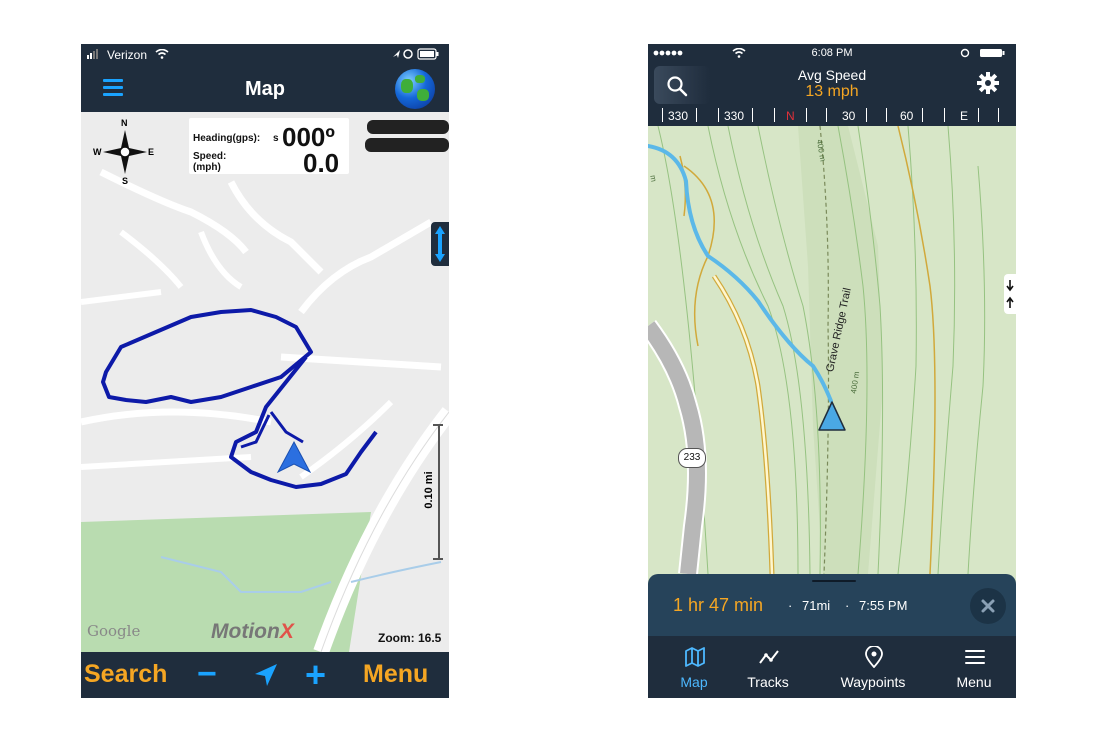 The image size is (1097, 744). I want to click on compass-rose-icon, so click(125, 152).